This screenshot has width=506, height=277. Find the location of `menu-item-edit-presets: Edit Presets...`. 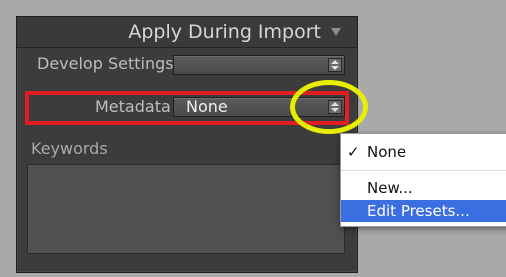

menu-item-edit-presets: Edit Presets... is located at coordinates (423, 211).